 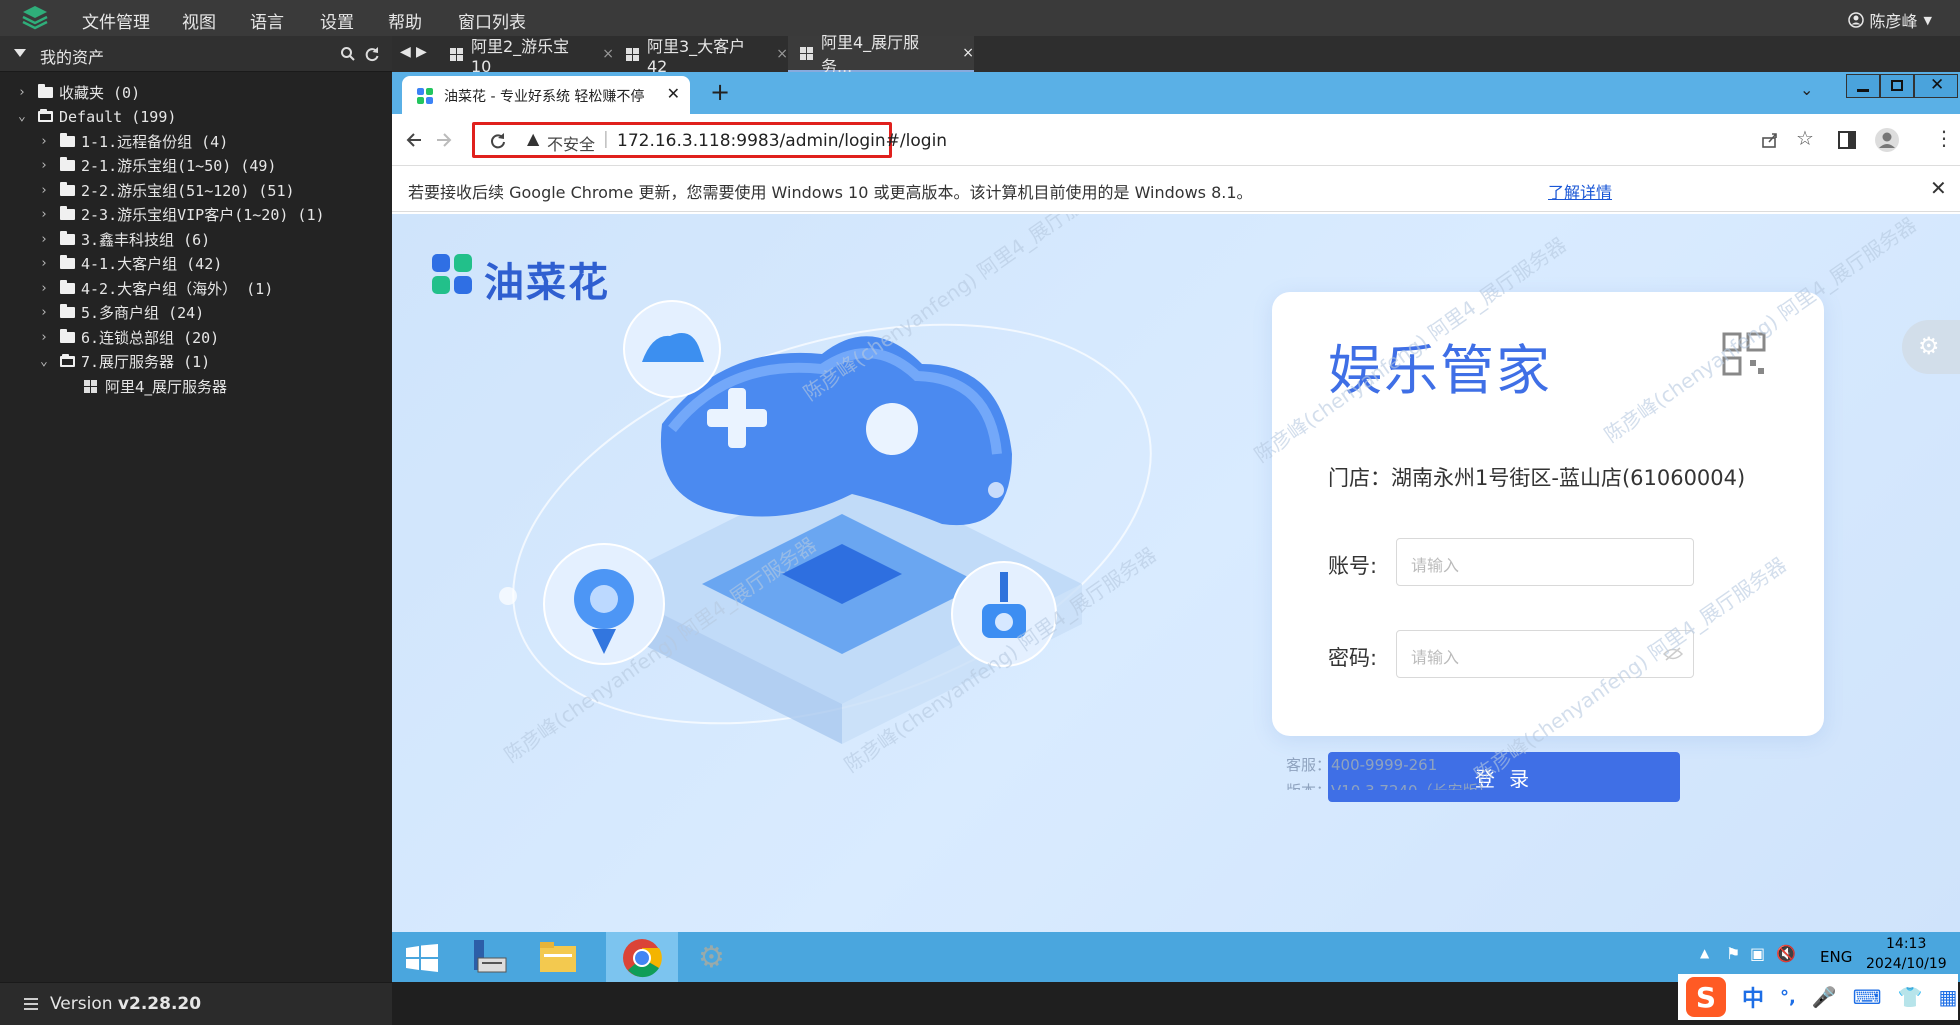 I want to click on side-panel-icon, so click(x=1847, y=140).